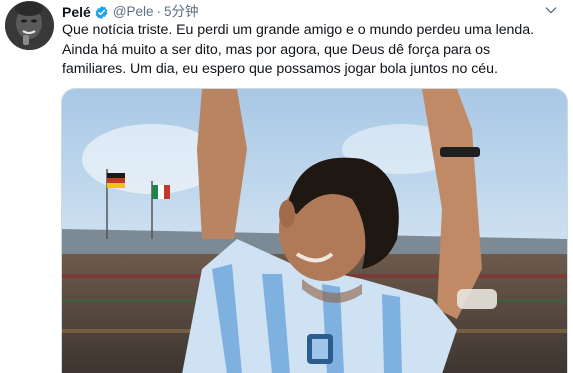  Describe the element at coordinates (551, 10) in the screenshot. I see `chevron-down-icon` at that location.